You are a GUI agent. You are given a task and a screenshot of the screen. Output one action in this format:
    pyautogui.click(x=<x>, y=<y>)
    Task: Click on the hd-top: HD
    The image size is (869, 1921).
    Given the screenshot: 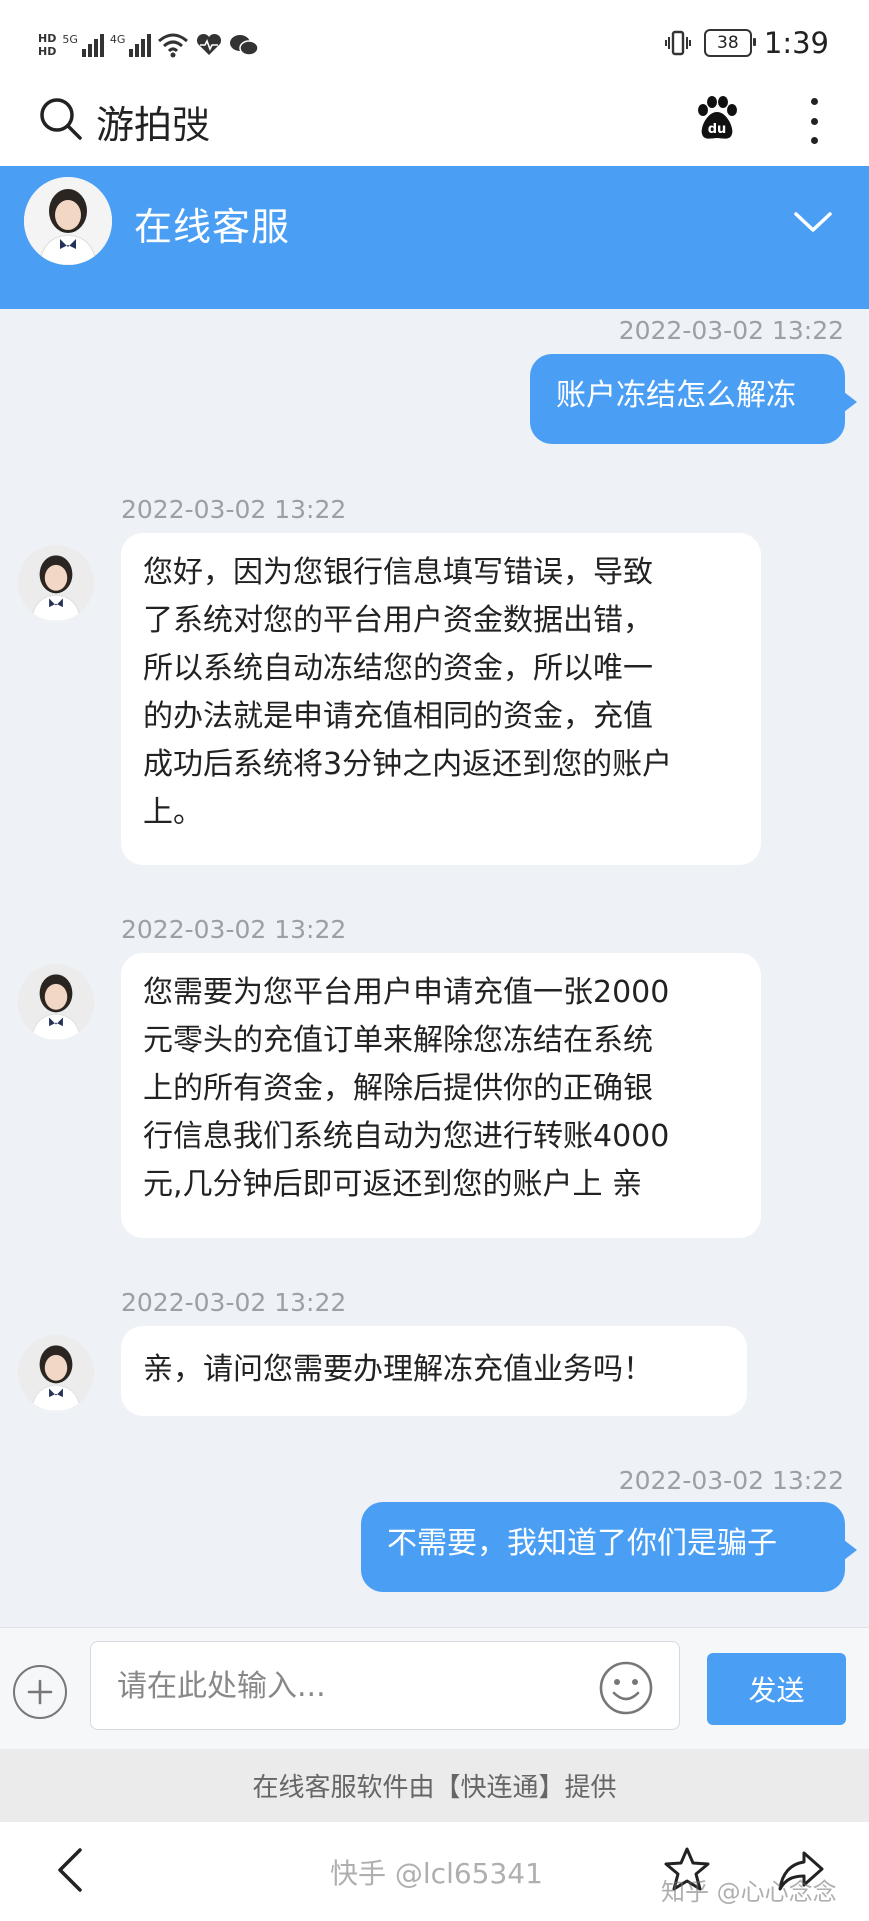 What is the action you would take?
    pyautogui.click(x=47, y=38)
    